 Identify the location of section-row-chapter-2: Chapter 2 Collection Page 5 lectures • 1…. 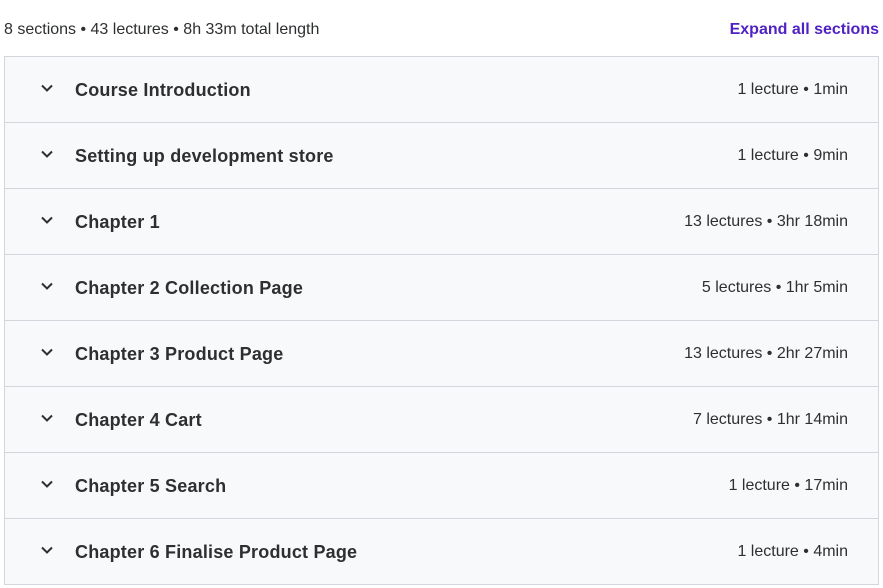
(441, 288).